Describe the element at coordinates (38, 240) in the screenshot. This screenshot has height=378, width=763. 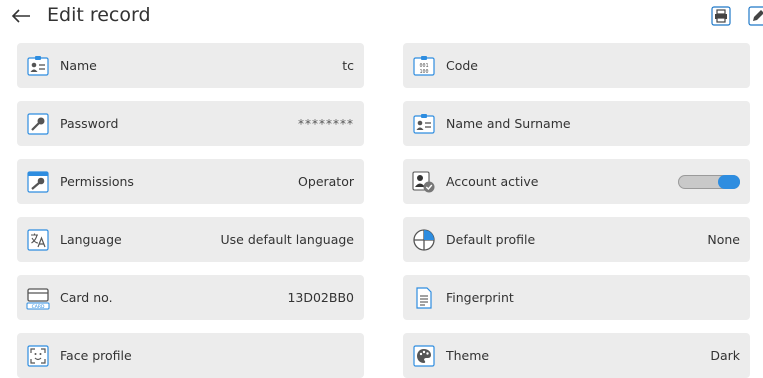
I see `language-icon` at that location.